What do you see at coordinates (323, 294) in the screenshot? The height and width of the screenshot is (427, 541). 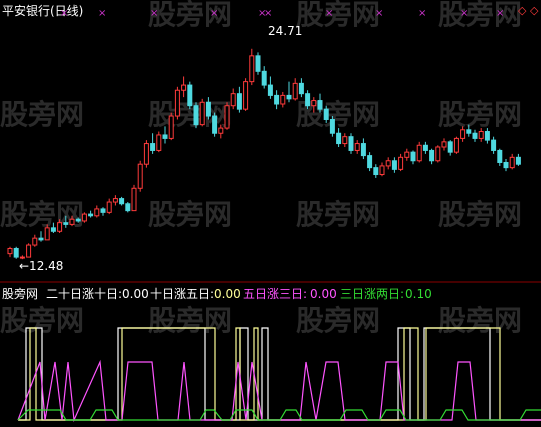 I see `indicator-value-3: 0.00` at bounding box center [323, 294].